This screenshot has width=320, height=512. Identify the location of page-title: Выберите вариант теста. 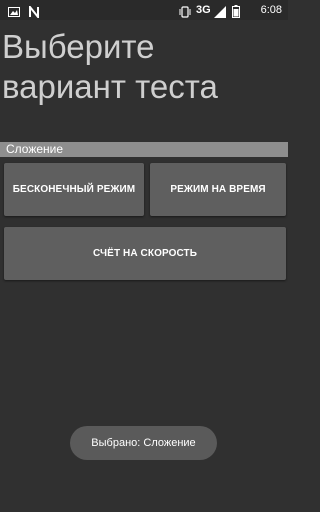
(110, 66).